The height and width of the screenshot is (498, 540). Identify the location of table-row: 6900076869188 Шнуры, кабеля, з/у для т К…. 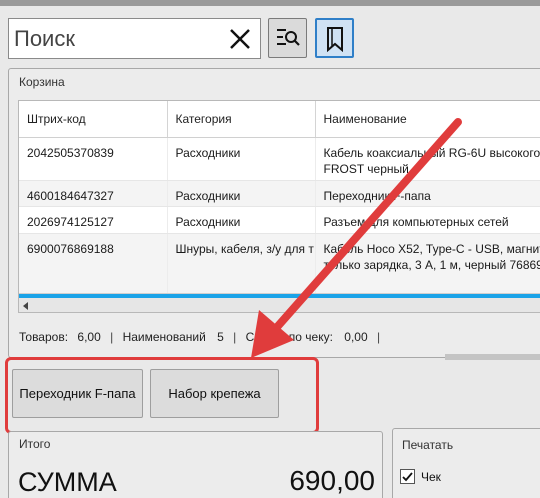
(279, 264).